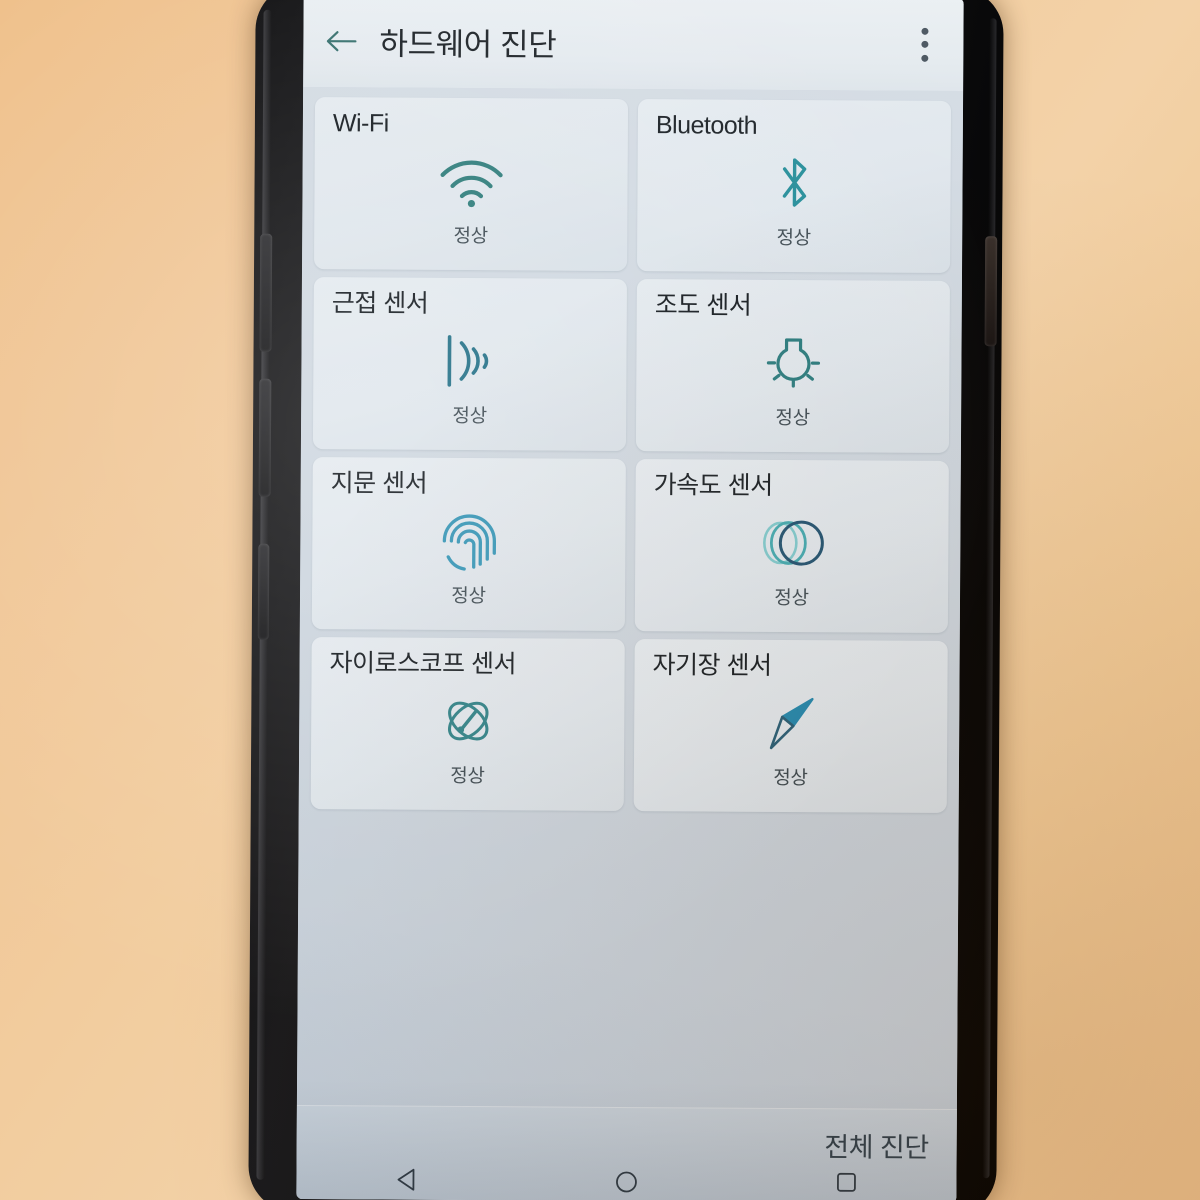 The height and width of the screenshot is (1200, 1200). Describe the element at coordinates (469, 361) in the screenshot. I see `proximity-sensor-icon` at that location.